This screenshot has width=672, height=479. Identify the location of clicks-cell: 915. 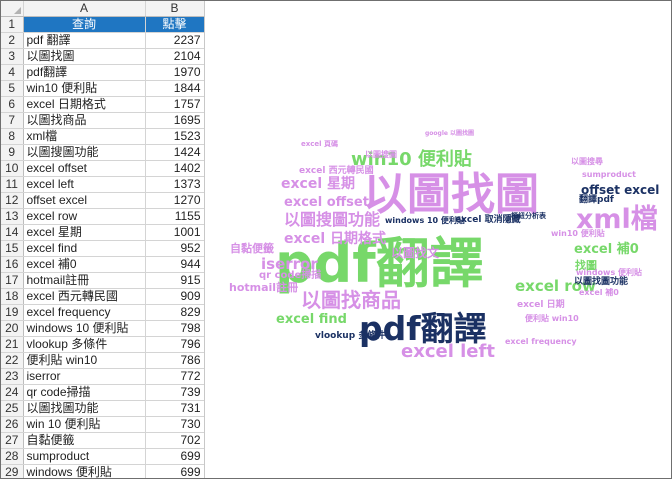
(174, 280).